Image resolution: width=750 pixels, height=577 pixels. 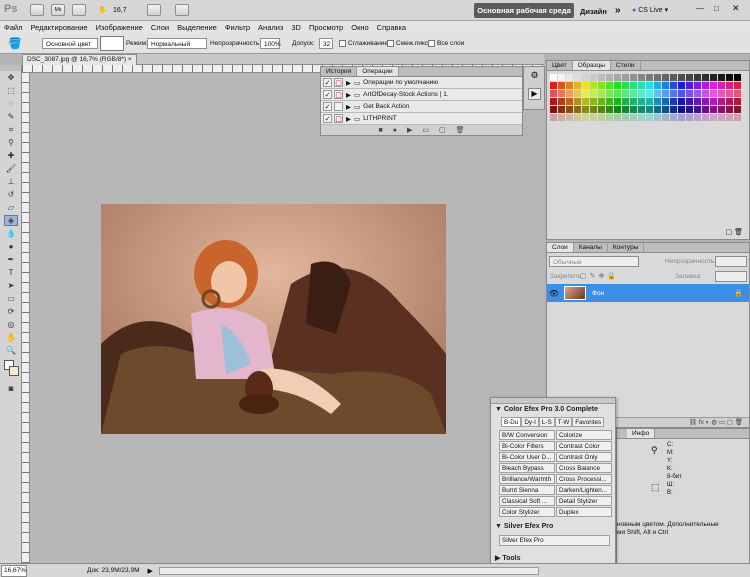 What do you see at coordinates (197, 27) in the screenshot?
I see `menu-select: Выделение` at bounding box center [197, 27].